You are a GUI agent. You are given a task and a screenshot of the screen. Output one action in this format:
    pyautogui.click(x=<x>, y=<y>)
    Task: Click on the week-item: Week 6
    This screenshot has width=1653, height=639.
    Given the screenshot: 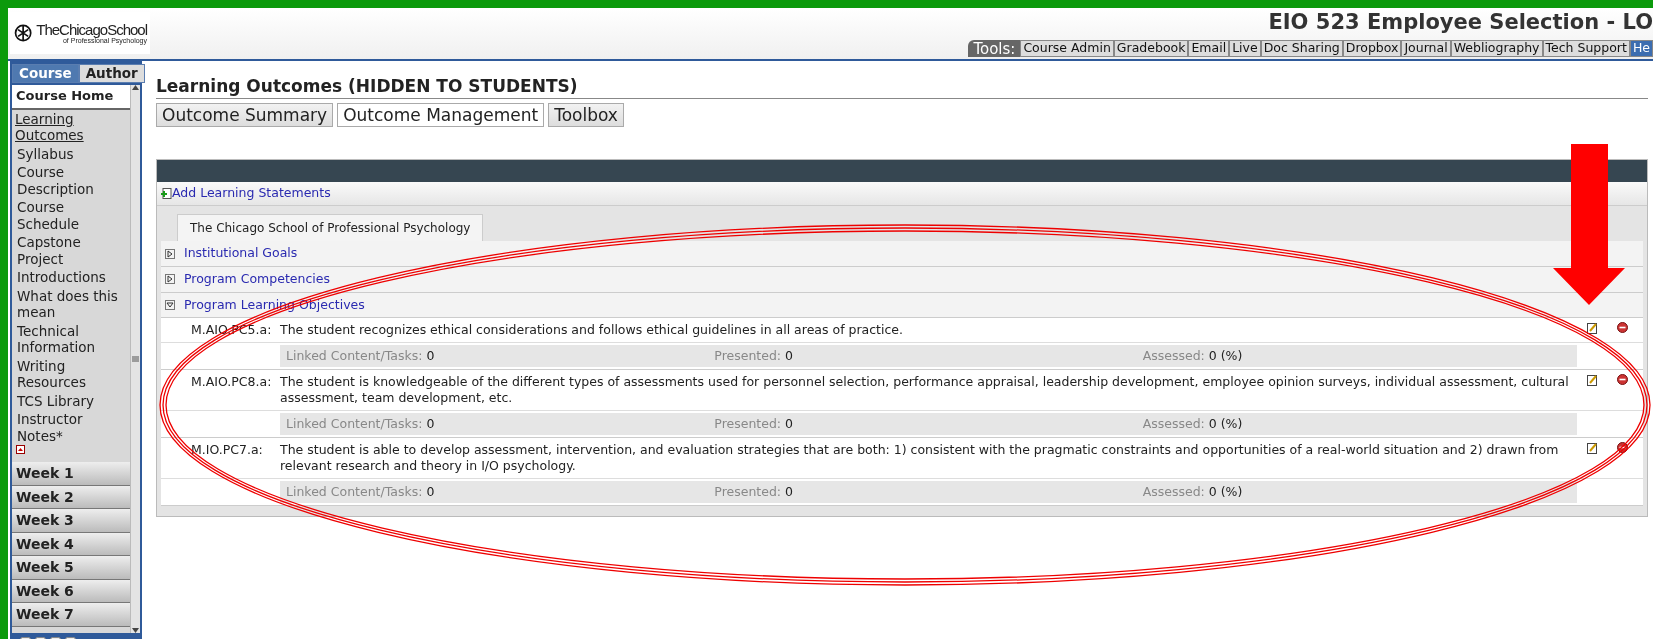 What is the action you would take?
    pyautogui.click(x=71, y=591)
    